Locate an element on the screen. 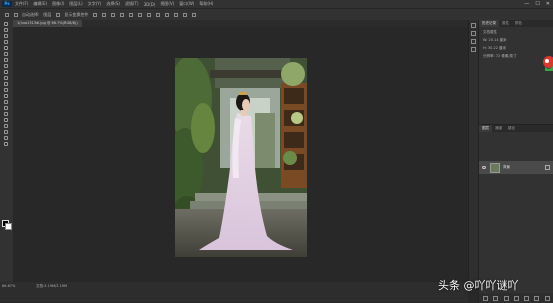  tab-layers: 图层 is located at coordinates (485, 128).